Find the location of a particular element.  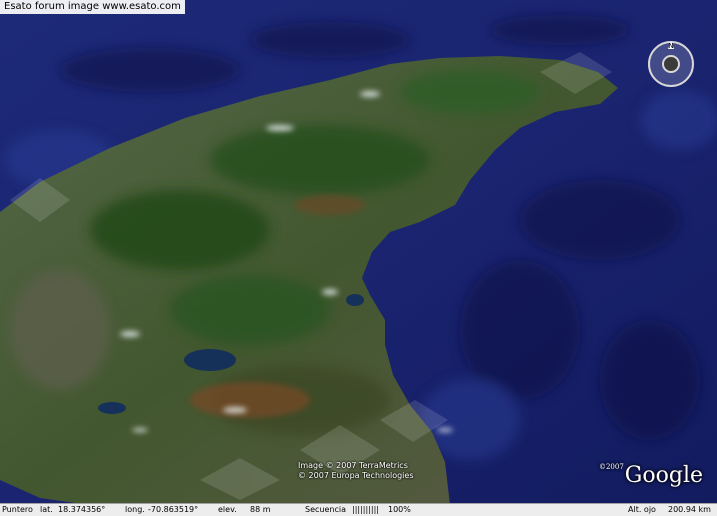

page-title: Esato forum image www.esato.com is located at coordinates (92, 7).